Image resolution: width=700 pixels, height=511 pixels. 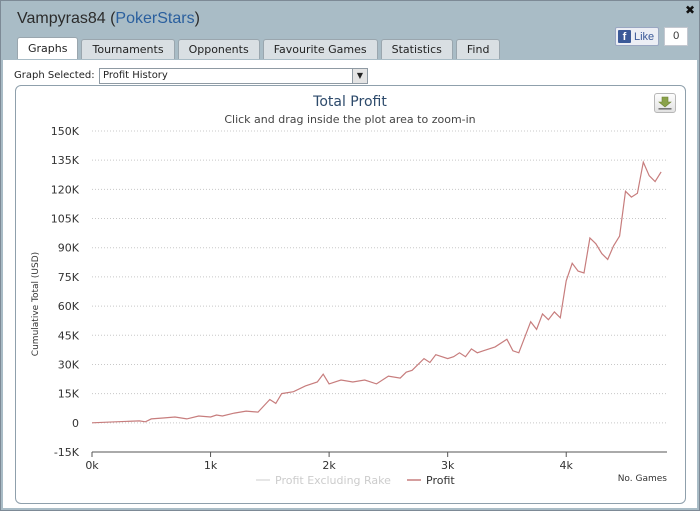 I want to click on player-name: Vampyras84, so click(x=61, y=18).